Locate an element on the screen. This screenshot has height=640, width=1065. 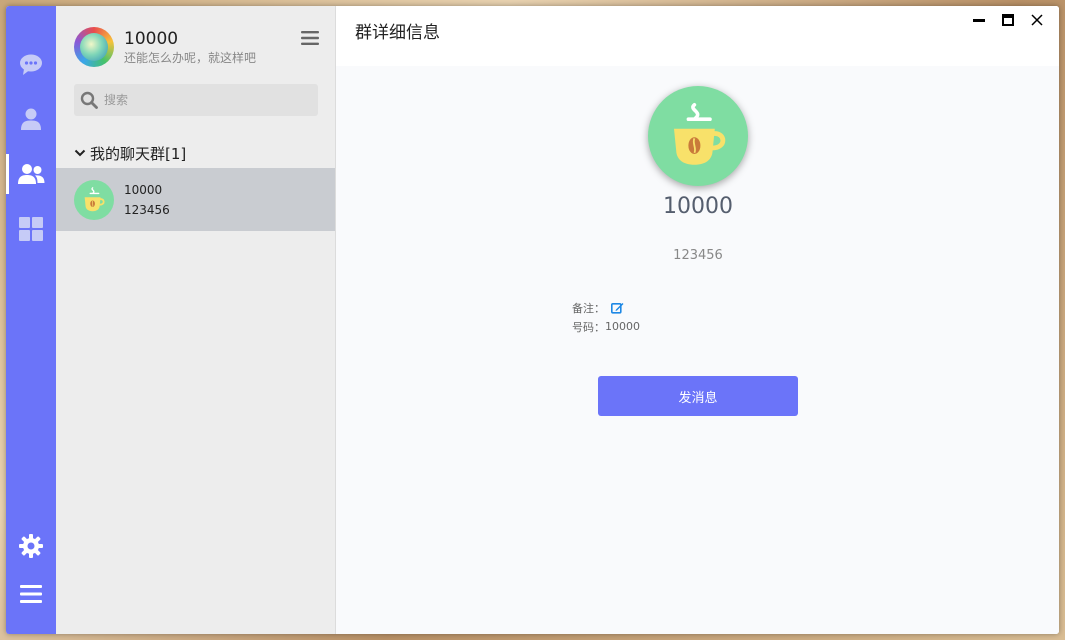
send-message-button: 发消息 is located at coordinates (698, 396).